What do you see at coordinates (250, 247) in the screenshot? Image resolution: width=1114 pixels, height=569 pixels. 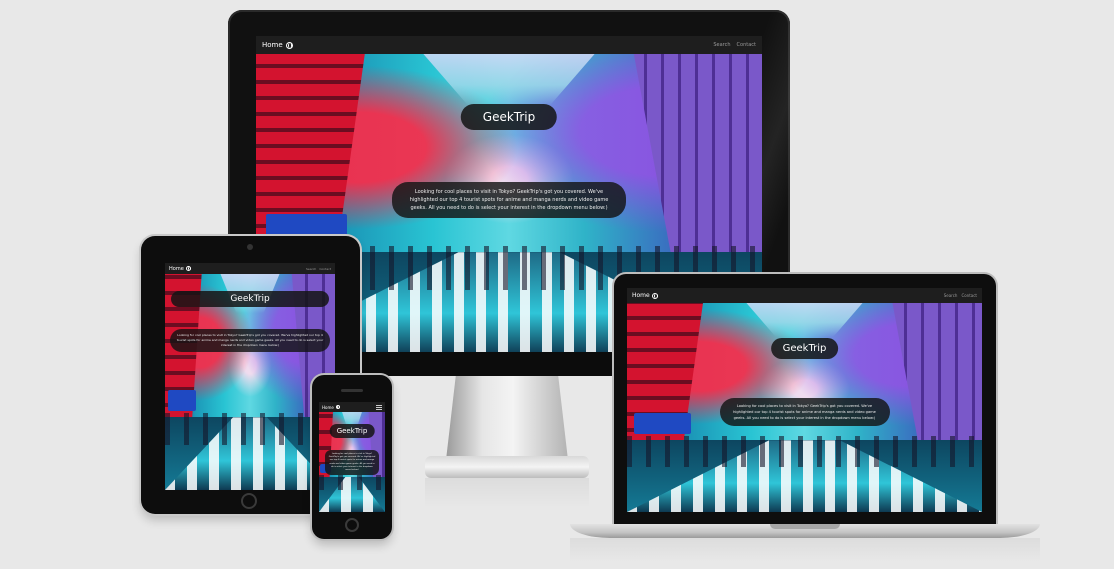 I see `tablet-camera` at bounding box center [250, 247].